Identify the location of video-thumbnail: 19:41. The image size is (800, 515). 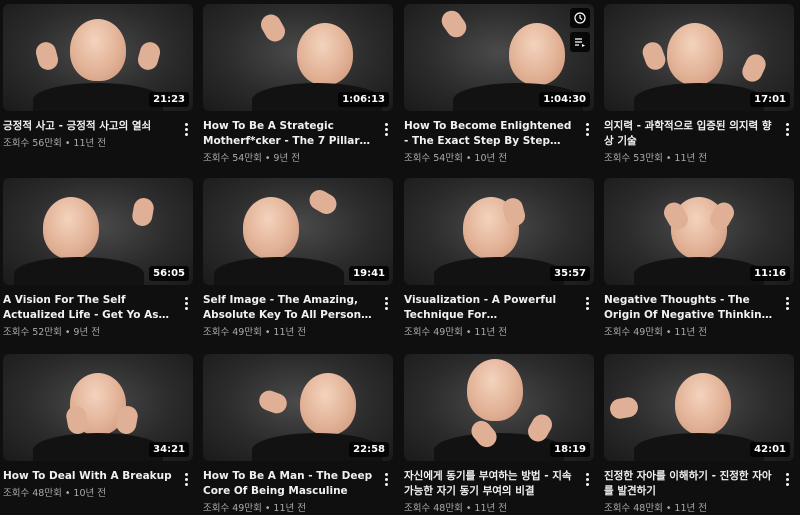
(298, 231).